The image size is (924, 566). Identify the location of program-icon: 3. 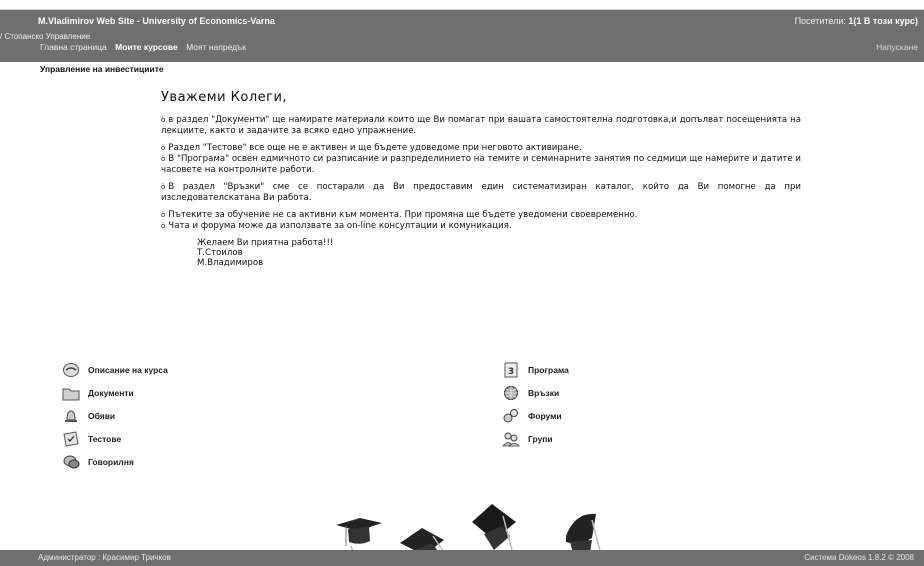
(511, 370).